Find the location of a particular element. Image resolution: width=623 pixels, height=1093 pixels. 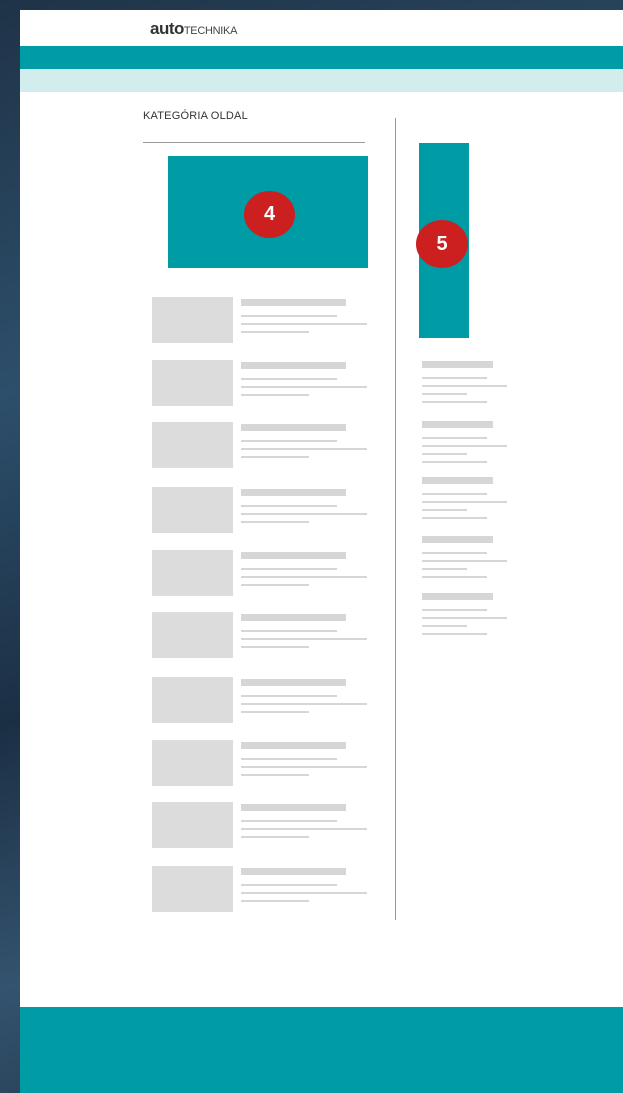

main-navigation-bar is located at coordinates (321, 57).